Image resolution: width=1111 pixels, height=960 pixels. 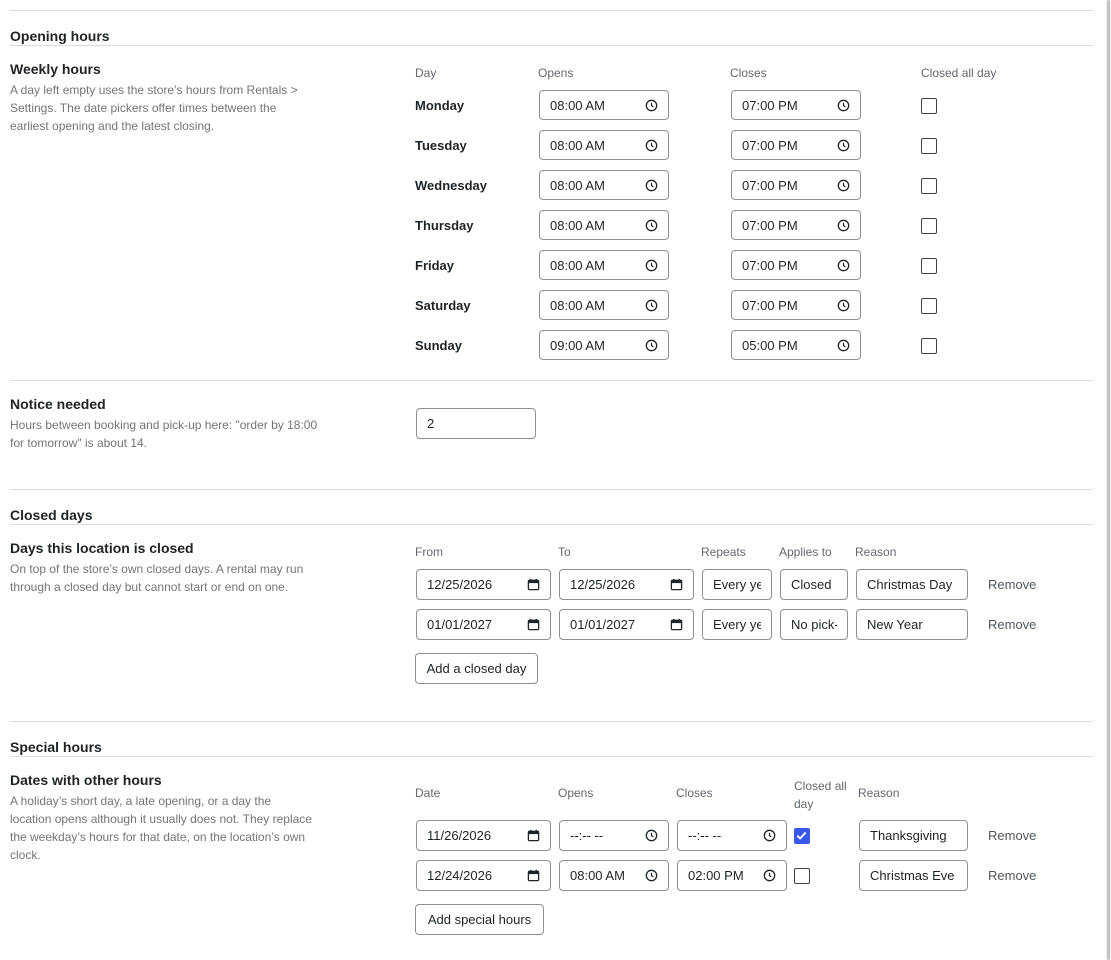 What do you see at coordinates (476, 423) in the screenshot?
I see `notice-hours-input: 2` at bounding box center [476, 423].